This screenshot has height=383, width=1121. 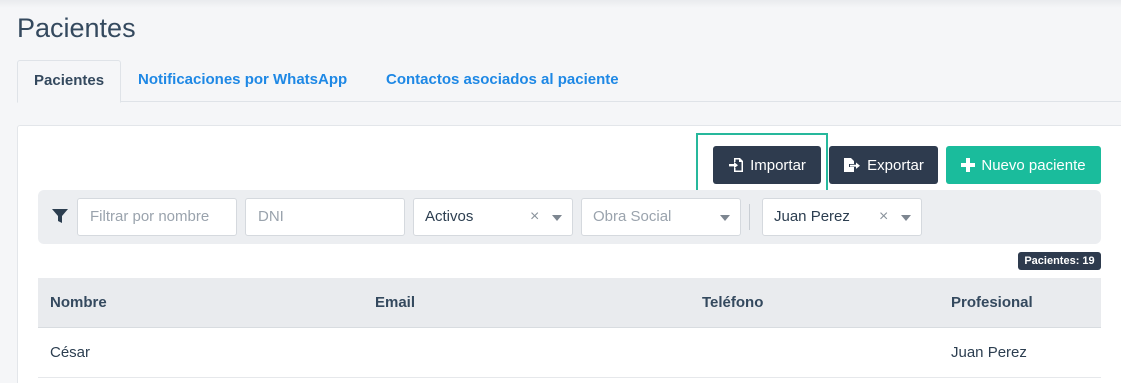 I want to click on export-button: Exportar, so click(x=883, y=165).